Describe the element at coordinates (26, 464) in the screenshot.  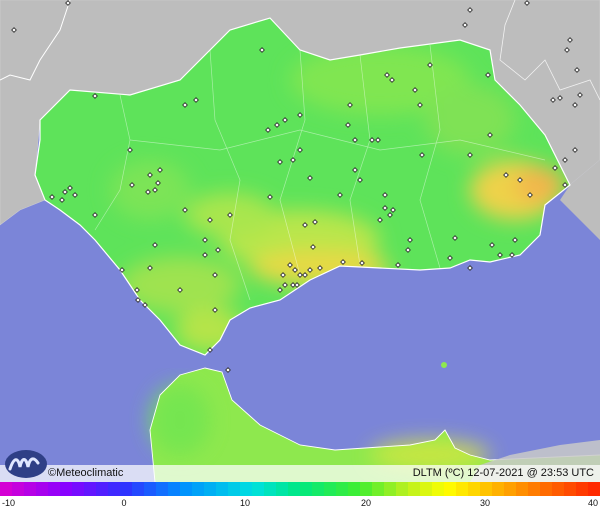
I see `meteoclimatic-wave-logo-icon` at that location.